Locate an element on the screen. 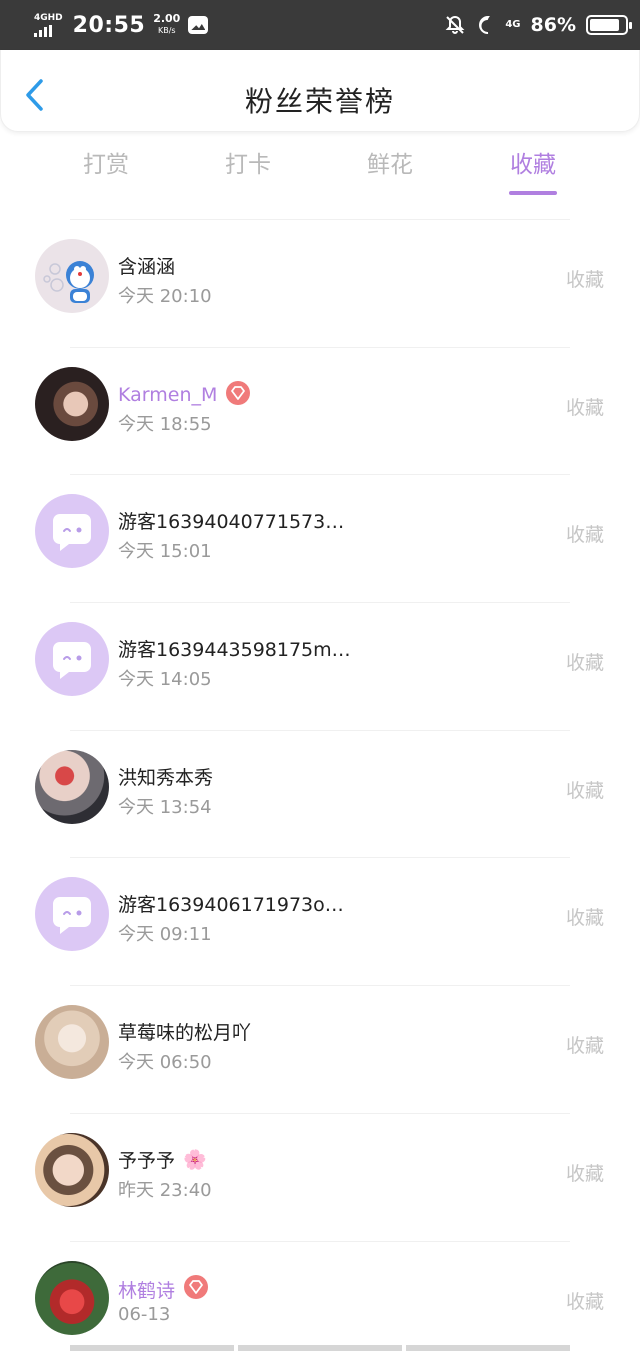 This screenshot has width=640, height=1369. gallery-icon is located at coordinates (198, 25).